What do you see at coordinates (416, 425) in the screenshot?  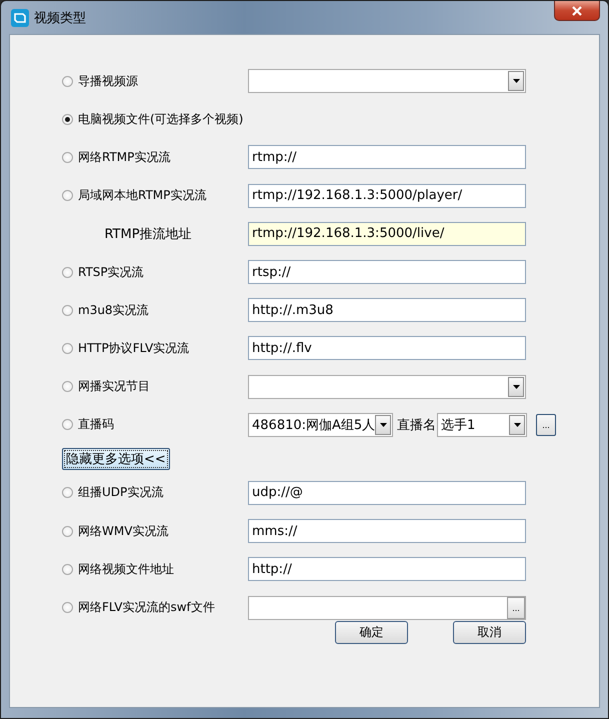 I see `name-label: 直播名` at bounding box center [416, 425].